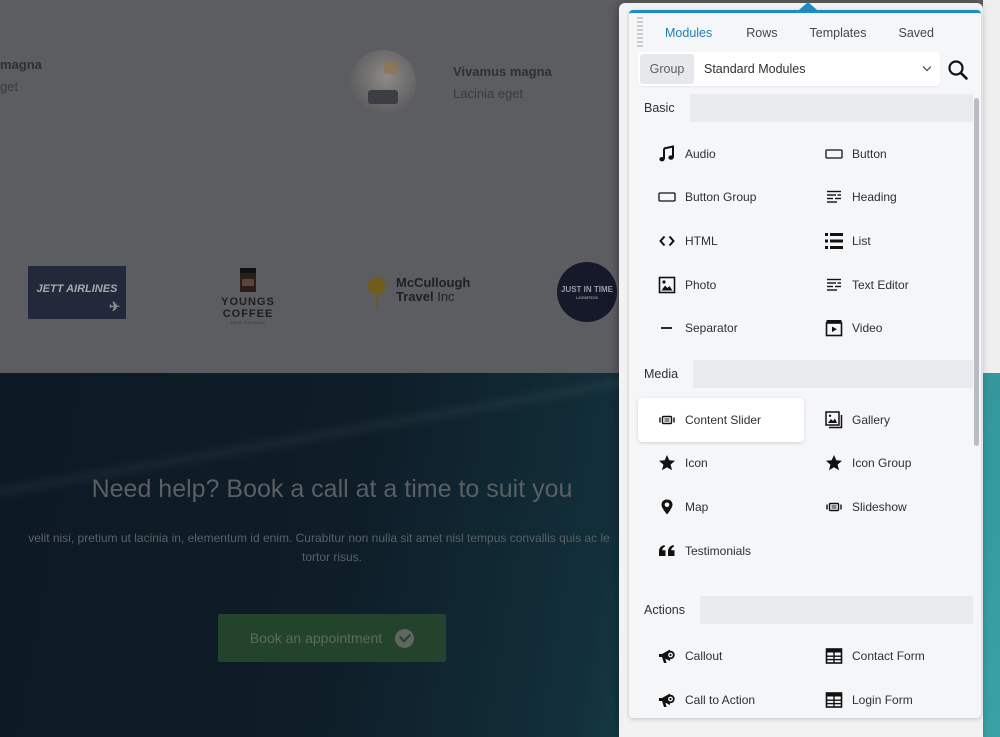 This screenshot has height=737, width=1000. Describe the element at coordinates (689, 33) in the screenshot. I see `tab-modules: Modules` at that location.